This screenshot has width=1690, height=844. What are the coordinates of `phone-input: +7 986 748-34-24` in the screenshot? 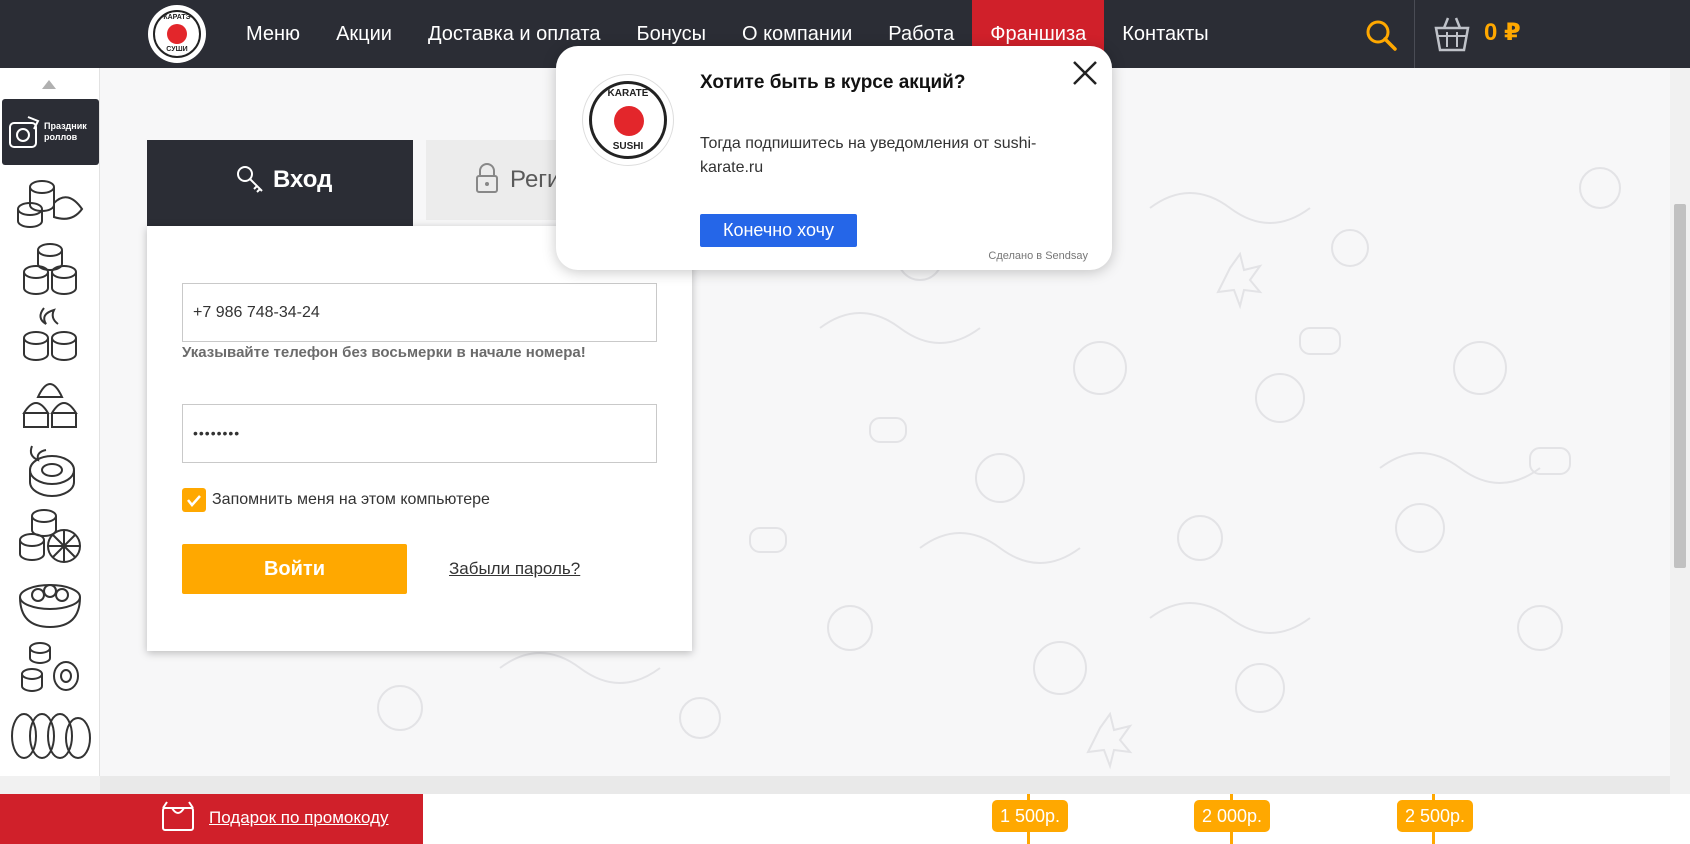 It's located at (419, 312).